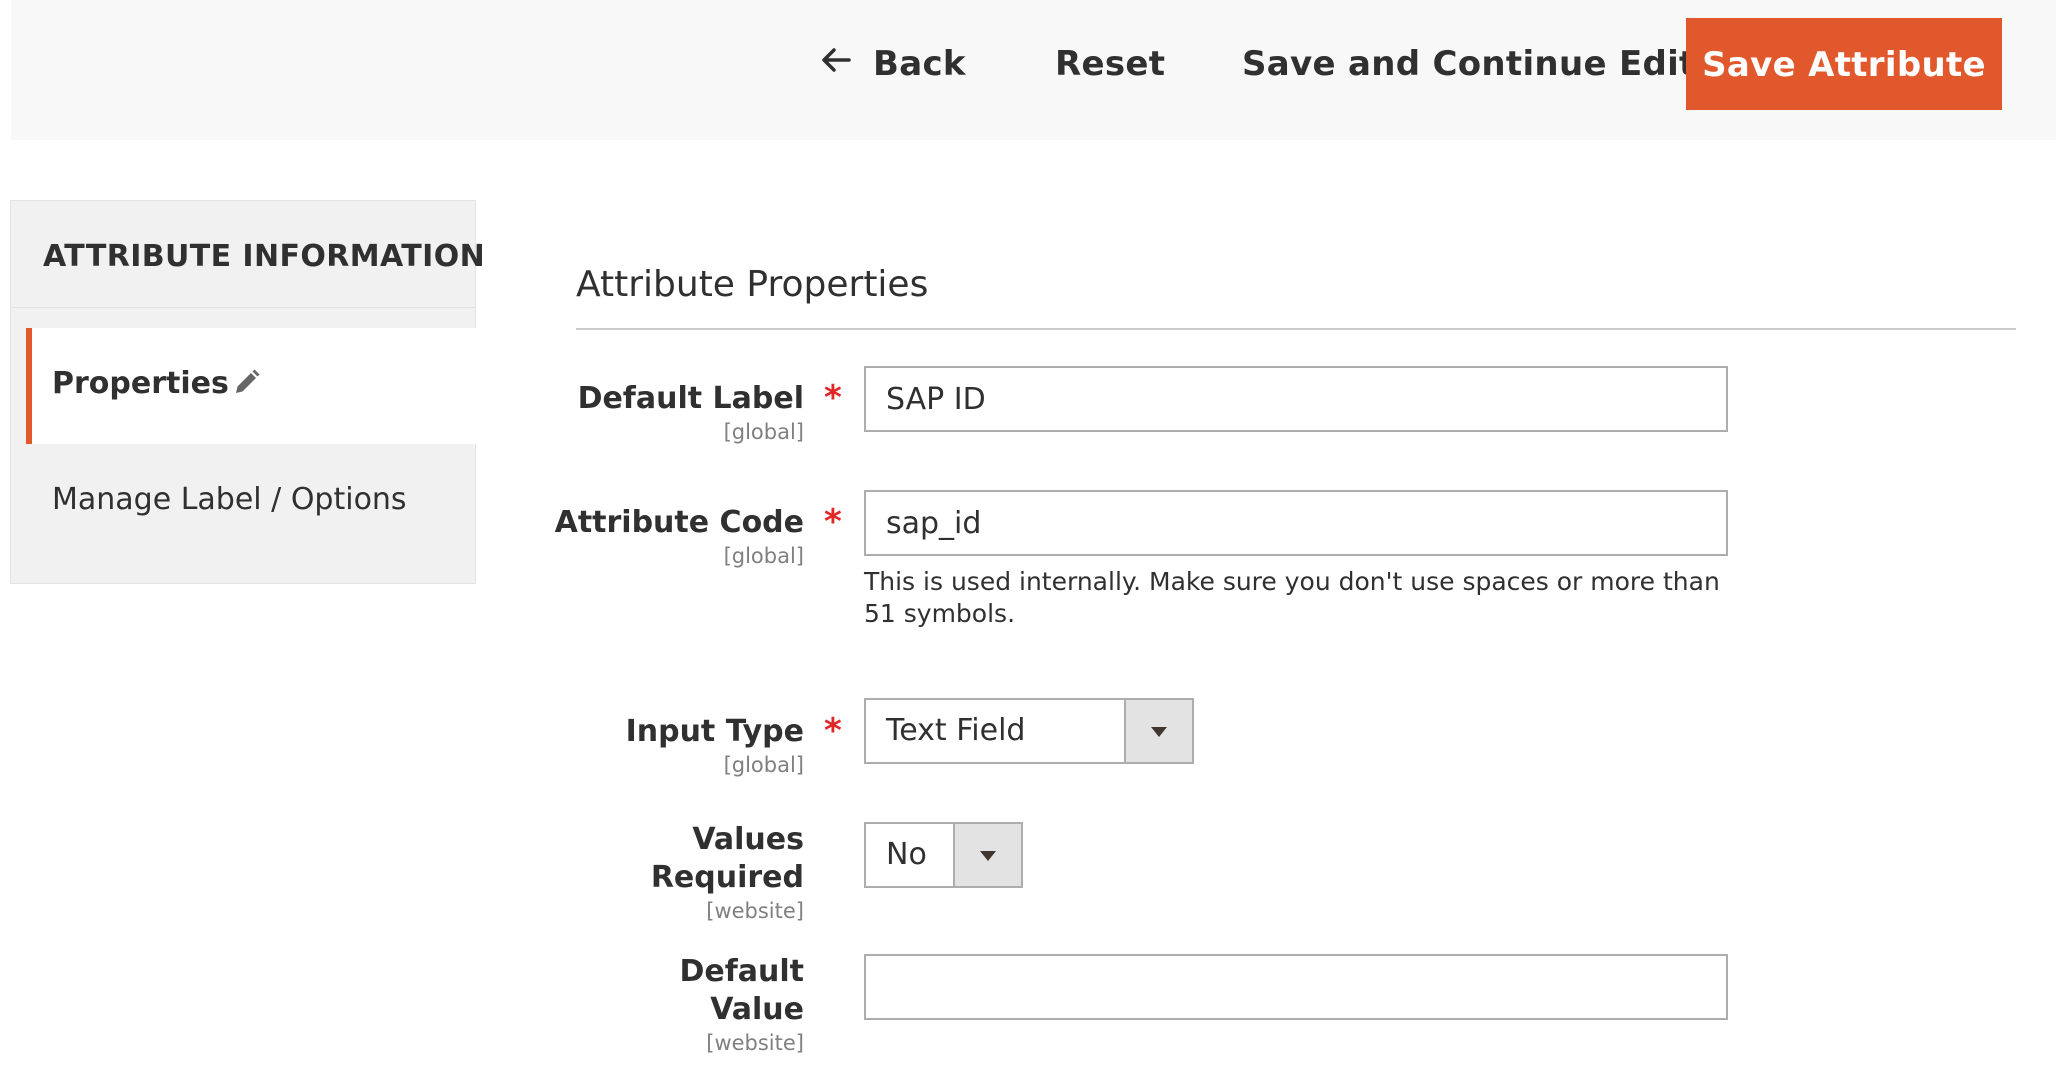 The image size is (2056, 1066). What do you see at coordinates (752, 284) in the screenshot?
I see `section-title: Attribute Properties` at bounding box center [752, 284].